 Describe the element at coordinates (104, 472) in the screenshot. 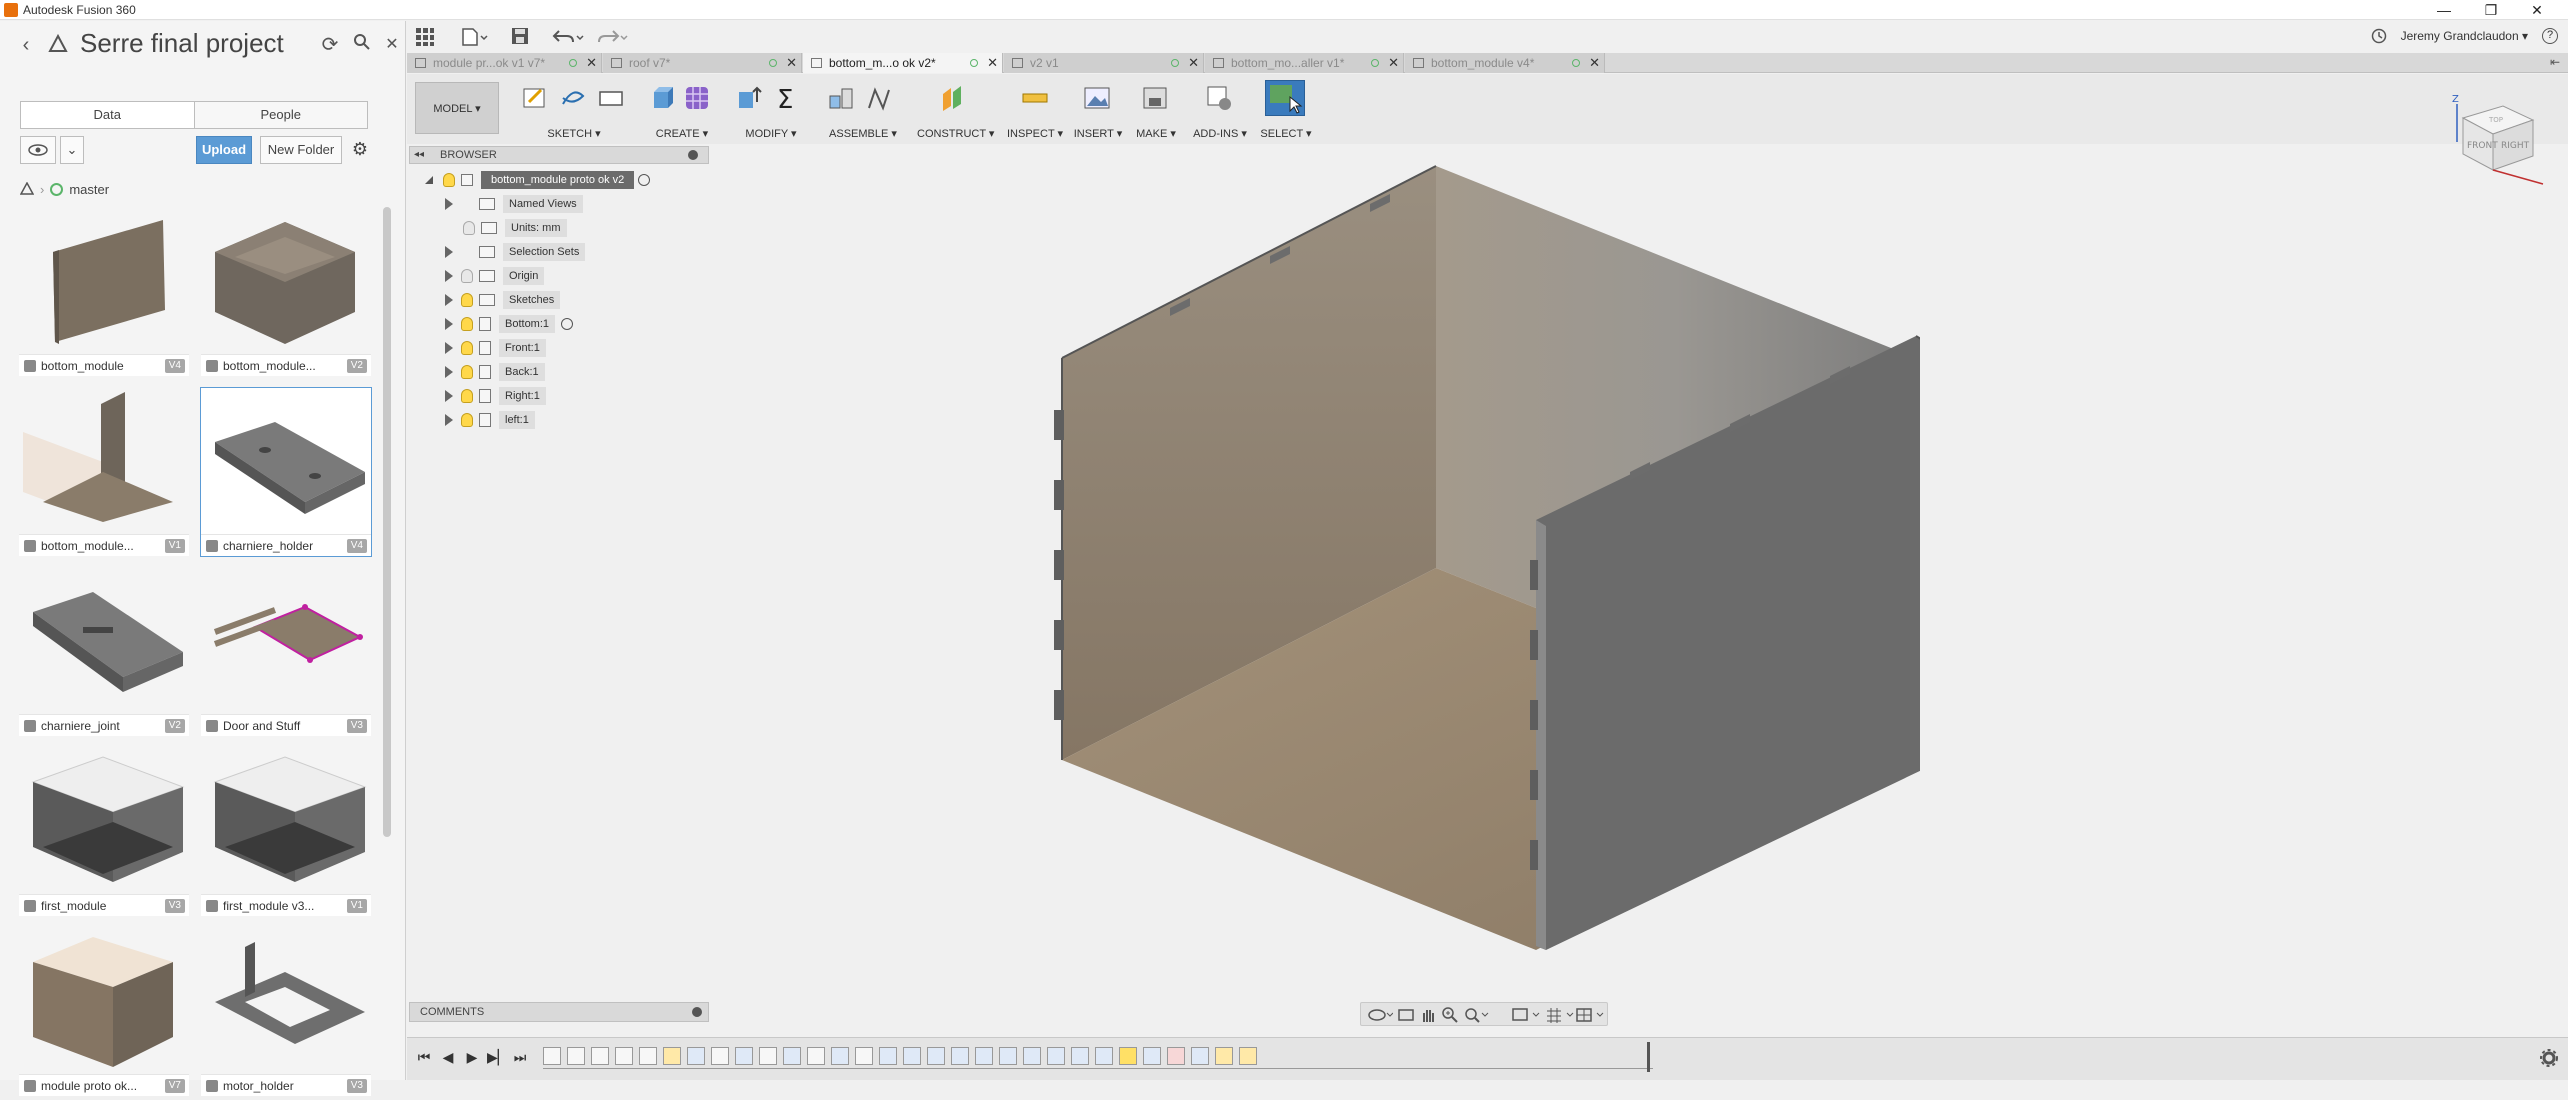

I see `design-item: bottom_module... V1` at that location.